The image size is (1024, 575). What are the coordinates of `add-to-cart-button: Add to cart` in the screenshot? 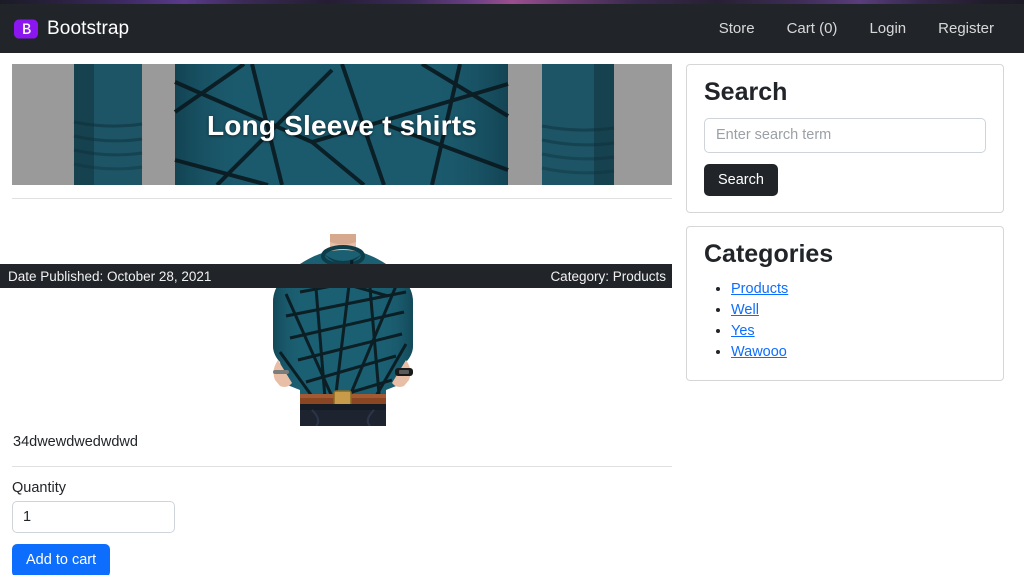 It's located at (61, 559).